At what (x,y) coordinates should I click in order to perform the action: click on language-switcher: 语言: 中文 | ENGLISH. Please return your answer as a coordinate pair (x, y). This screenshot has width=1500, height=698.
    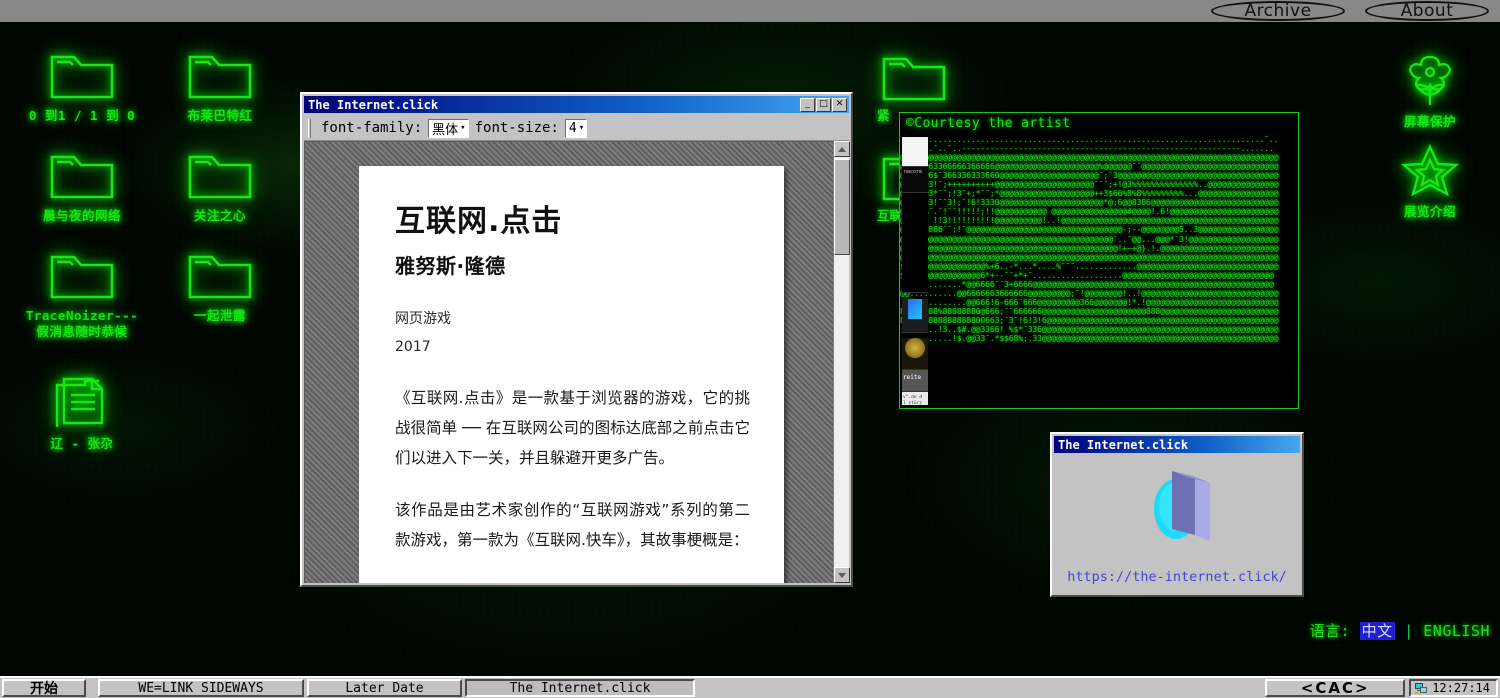
    Looking at the image, I should click on (1400, 630).